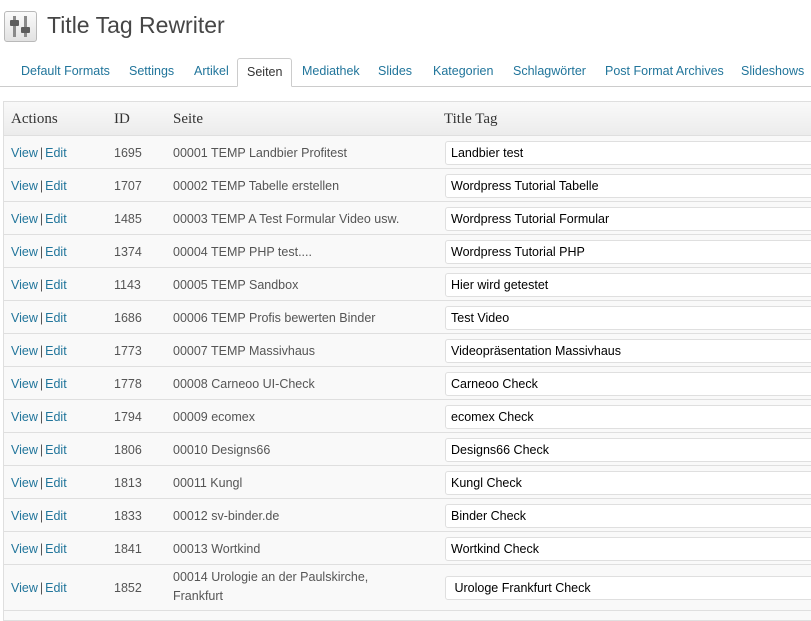  Describe the element at coordinates (151, 71) in the screenshot. I see `tab-settings: Settings` at that location.